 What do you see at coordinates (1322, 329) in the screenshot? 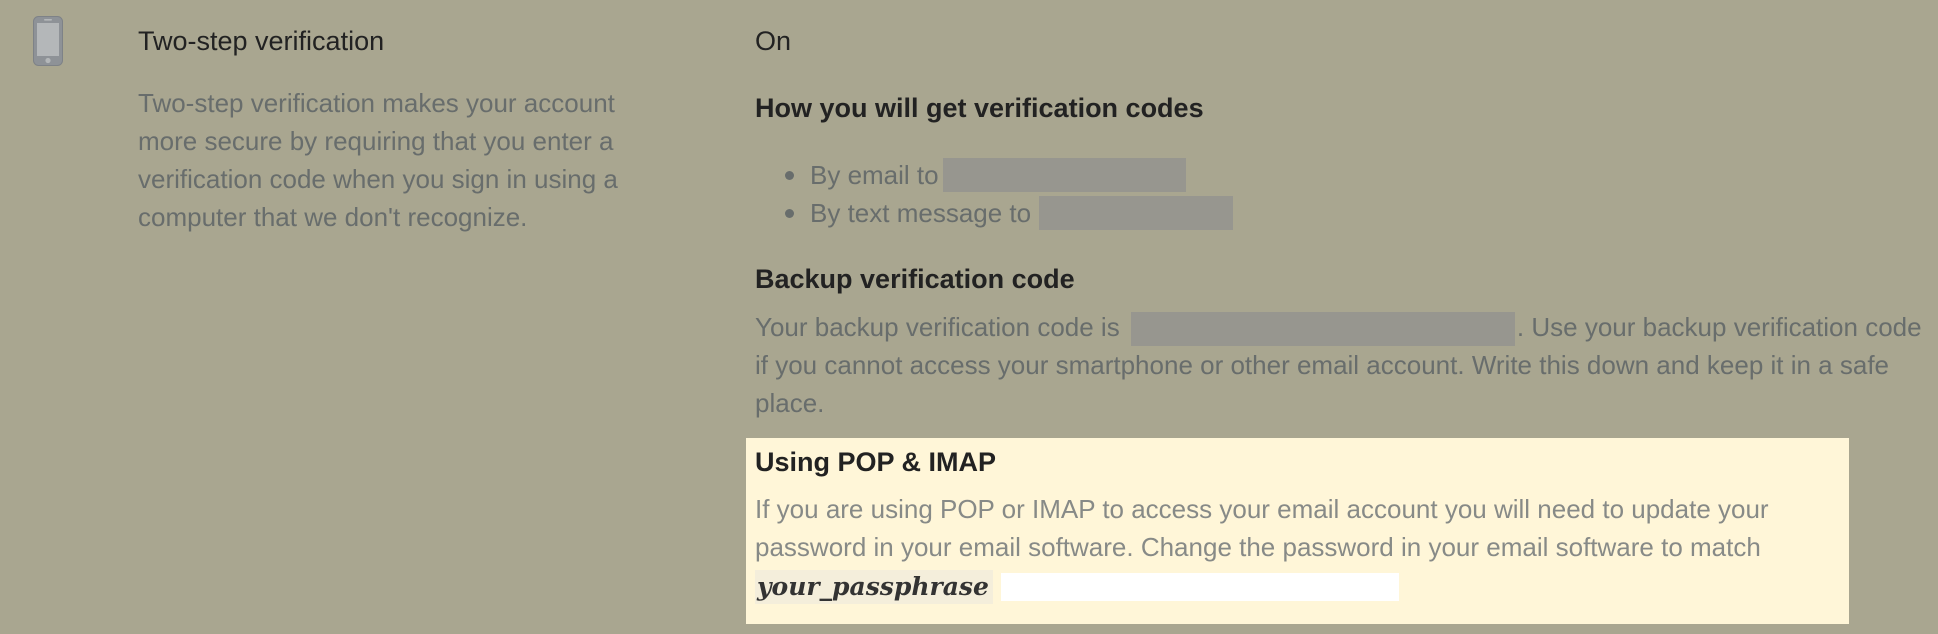
I see `redacted-backup-code` at bounding box center [1322, 329].